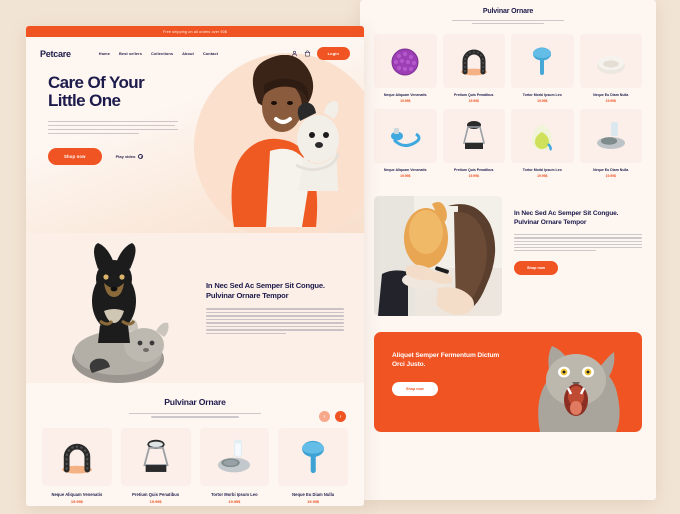 This screenshot has height=514, width=680. I want to click on hero-title: Care Of Your Little One, so click(113, 92).